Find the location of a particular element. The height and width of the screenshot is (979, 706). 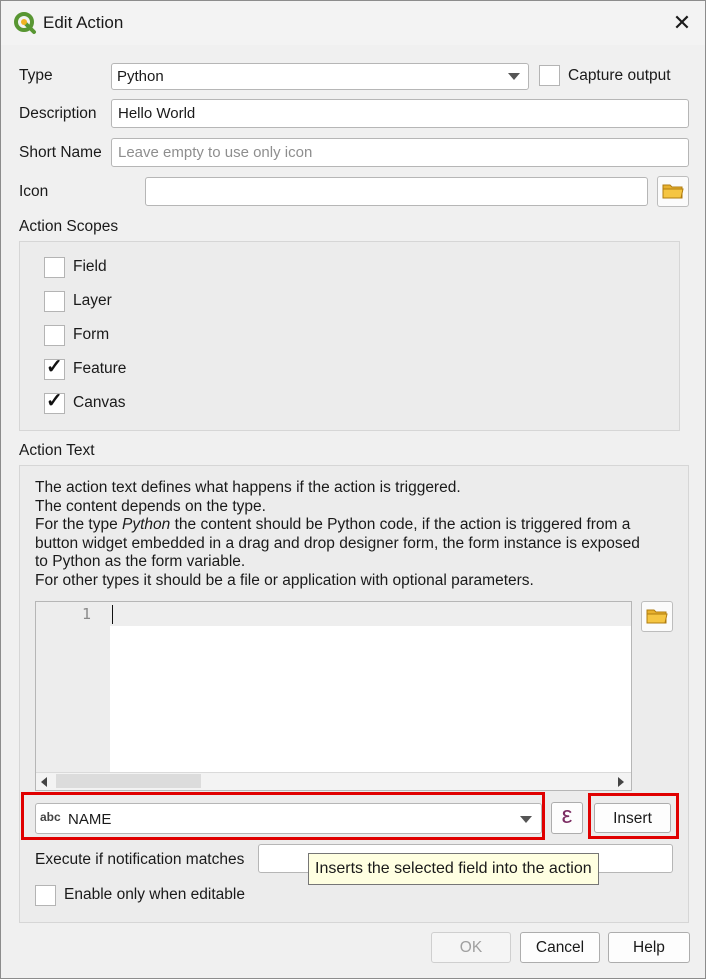

short-name-label: Short Name is located at coordinates (60, 152).